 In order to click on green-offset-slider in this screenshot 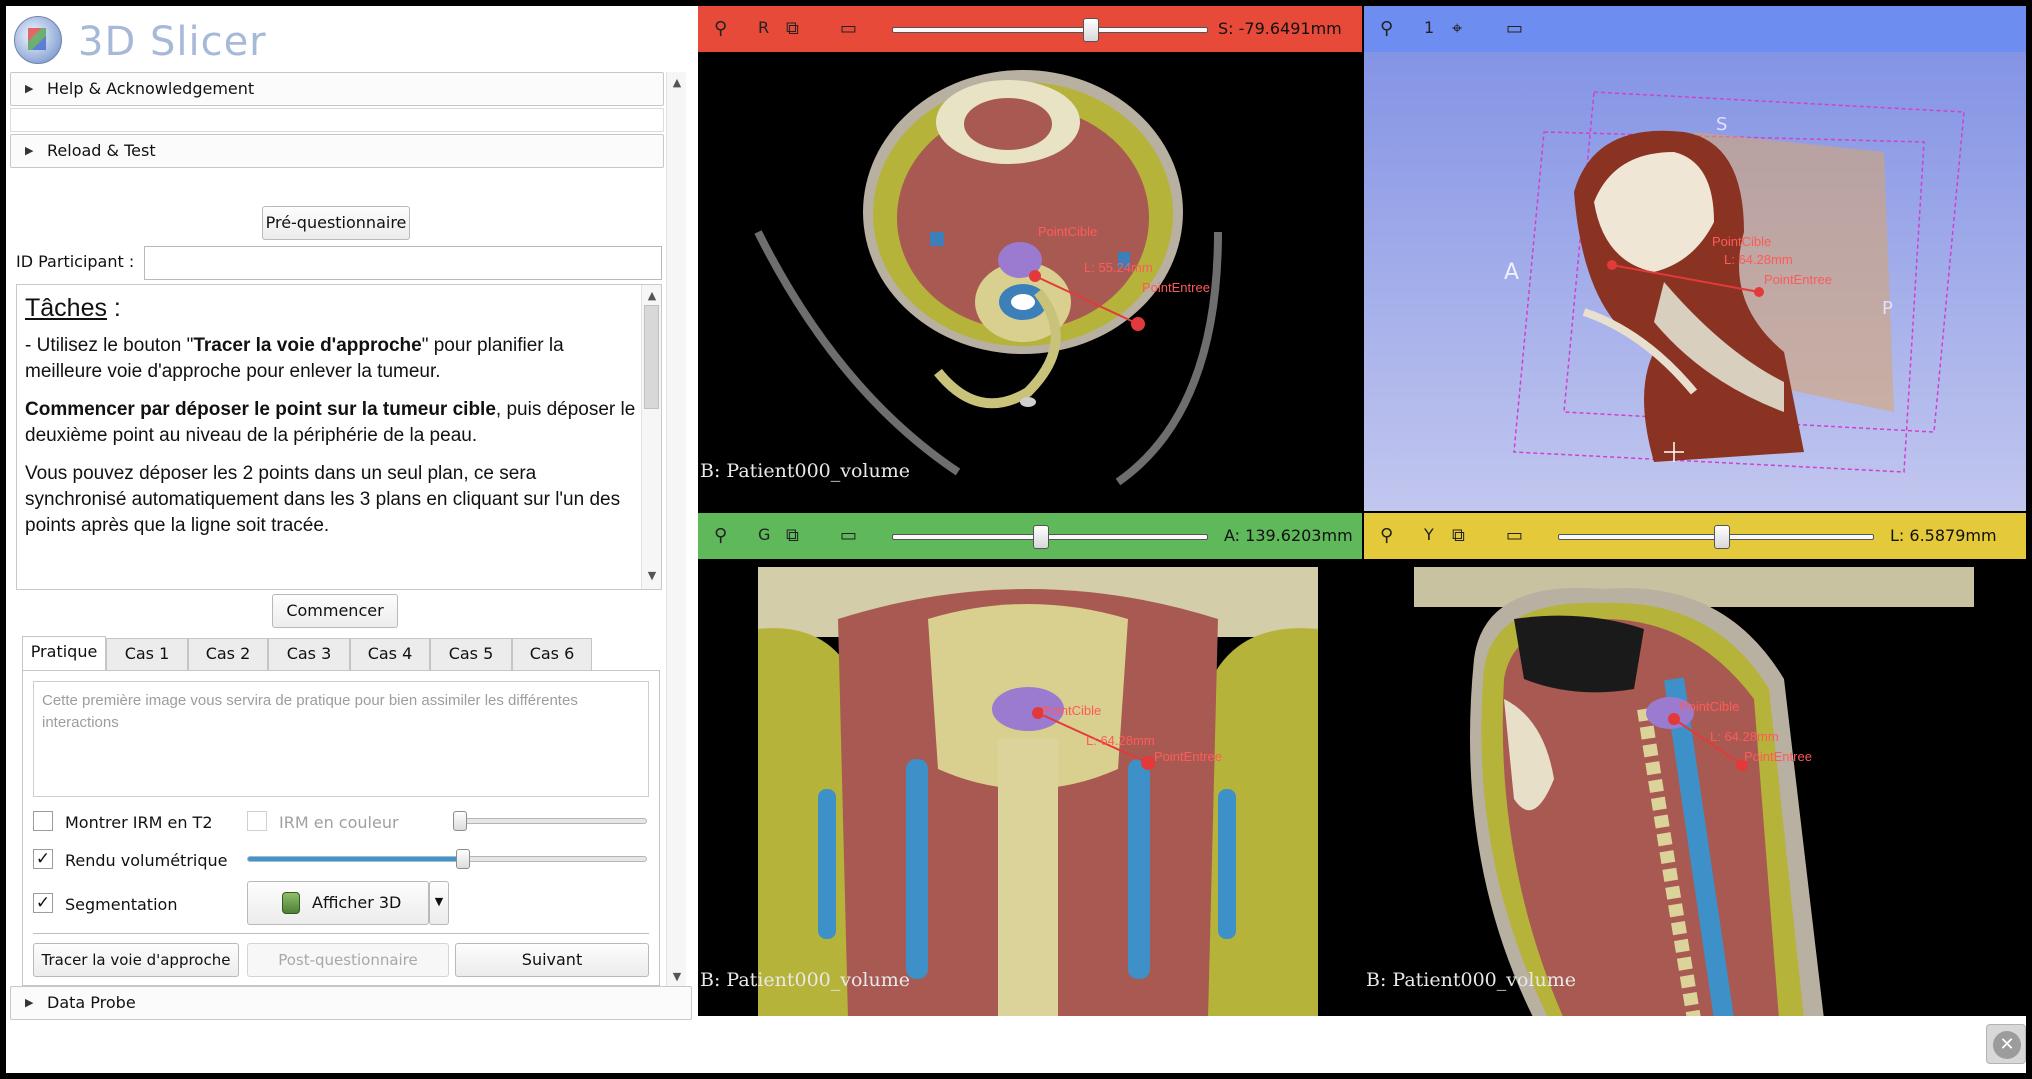, I will do `click(1050, 537)`.